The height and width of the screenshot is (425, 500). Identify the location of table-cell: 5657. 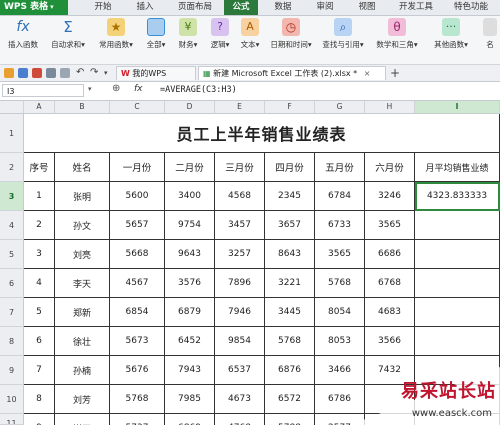
(137, 225).